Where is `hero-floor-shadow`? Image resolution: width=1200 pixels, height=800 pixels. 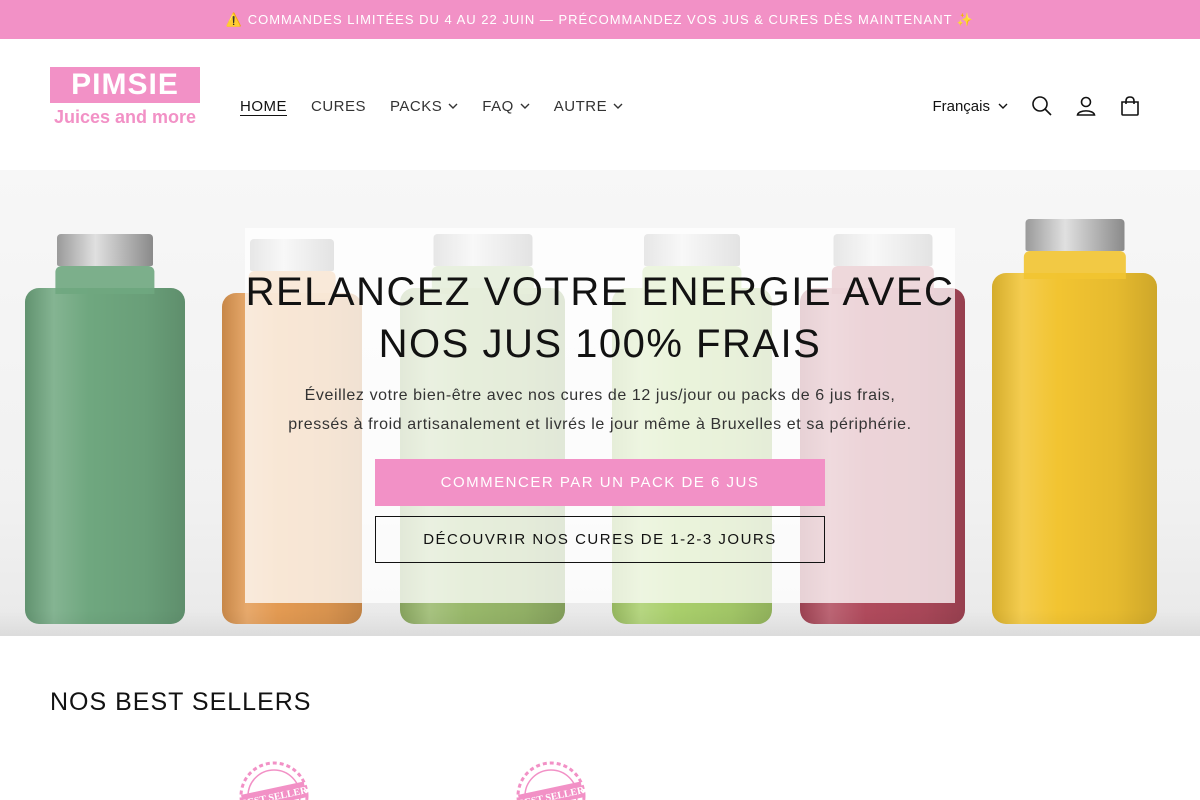
hero-floor-shadow is located at coordinates (600, 623).